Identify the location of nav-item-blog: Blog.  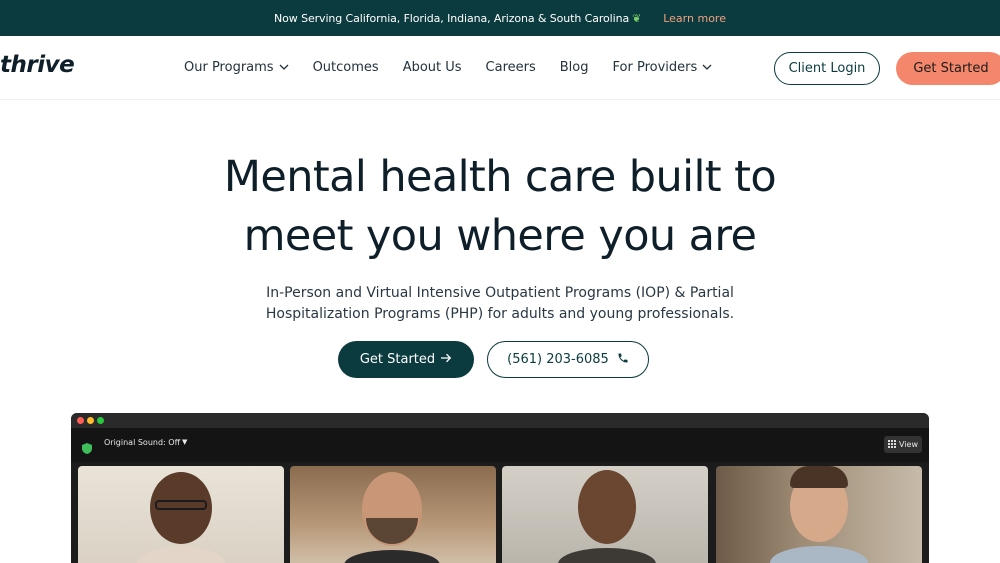
(574, 67).